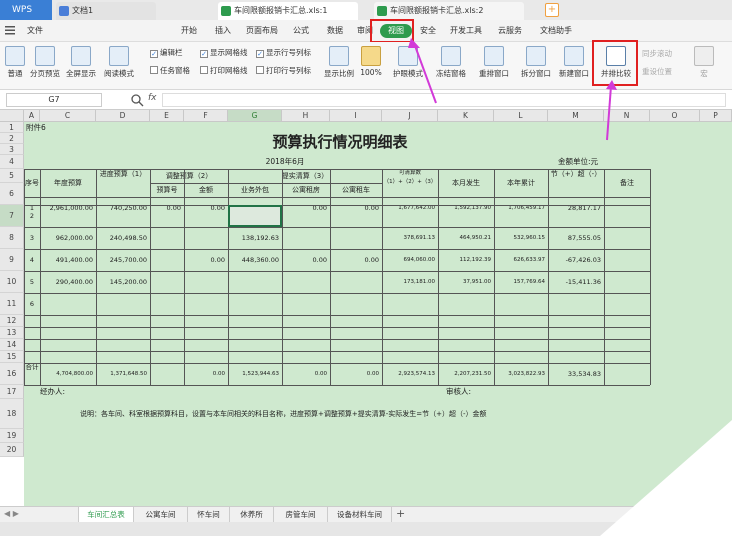 This screenshot has height=536, width=732. What do you see at coordinates (666, 478) in the screenshot?
I see `white-corner-shape` at bounding box center [666, 478].